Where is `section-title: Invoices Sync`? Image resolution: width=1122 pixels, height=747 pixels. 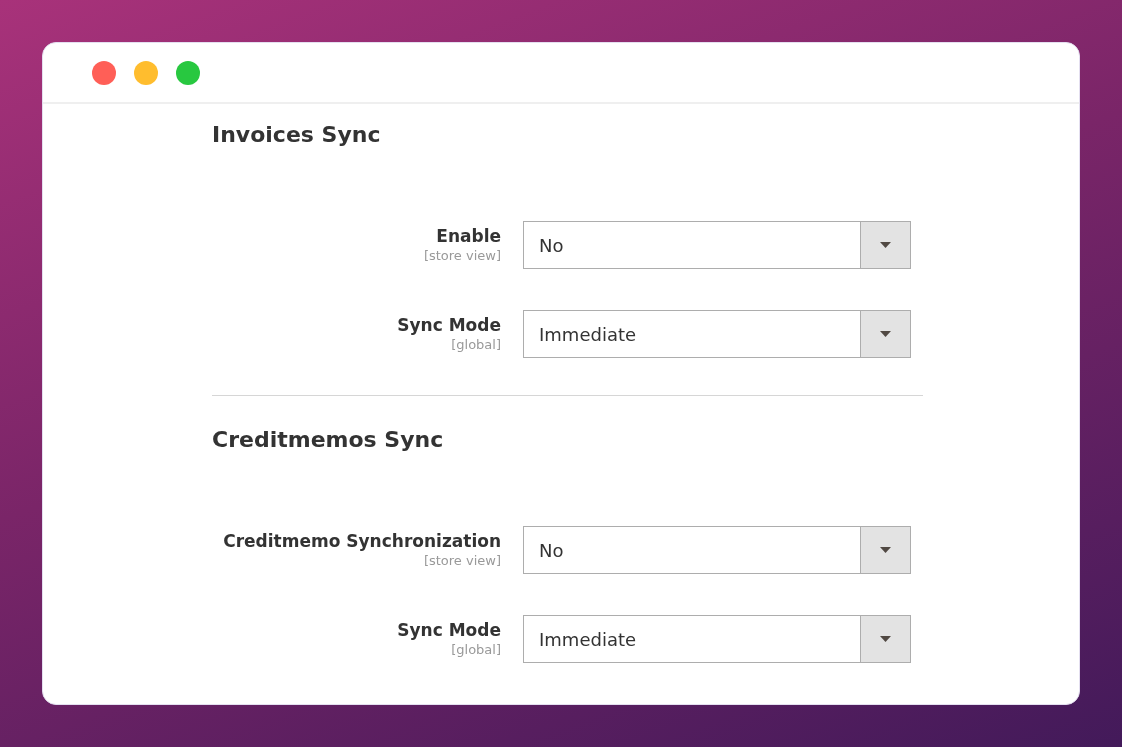 section-title: Invoices Sync is located at coordinates (296, 135).